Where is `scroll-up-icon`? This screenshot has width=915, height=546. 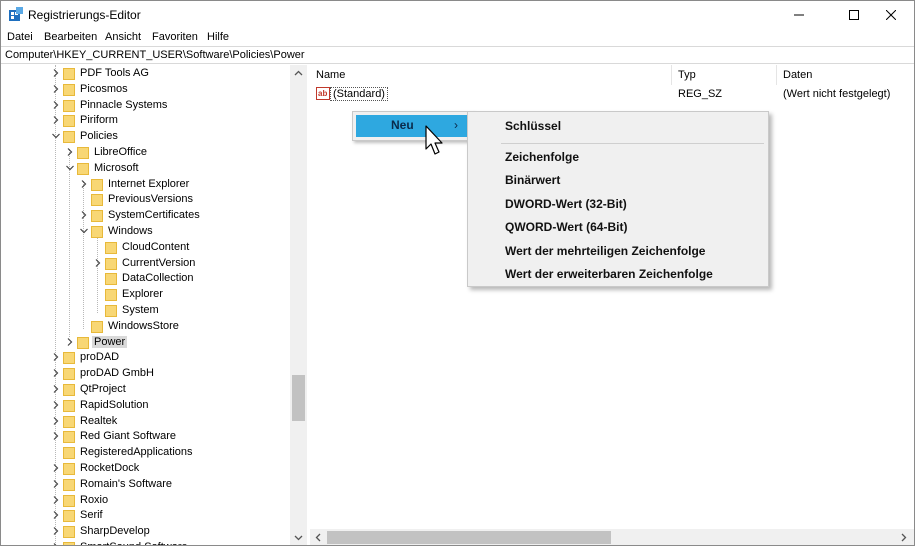
scroll-up-icon is located at coordinates (298, 73).